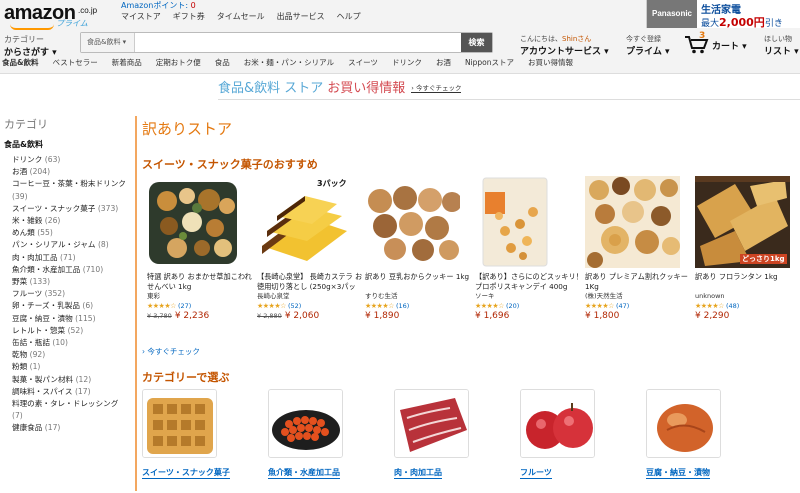  What do you see at coordinates (717, 42) in the screenshot?
I see `cart-button: 3 カート ▾` at bounding box center [717, 42].